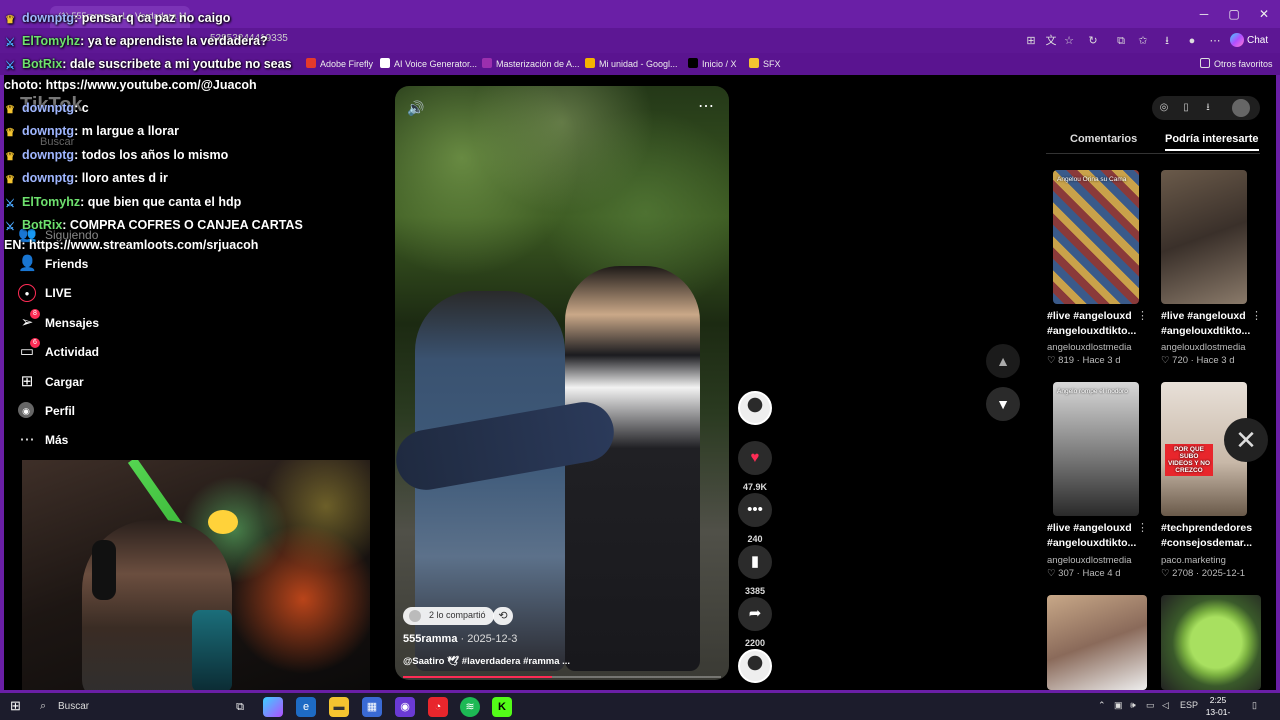  What do you see at coordinates (10, 43) in the screenshot?
I see `moderator-sword-icon: ⚔` at bounding box center [10, 43].